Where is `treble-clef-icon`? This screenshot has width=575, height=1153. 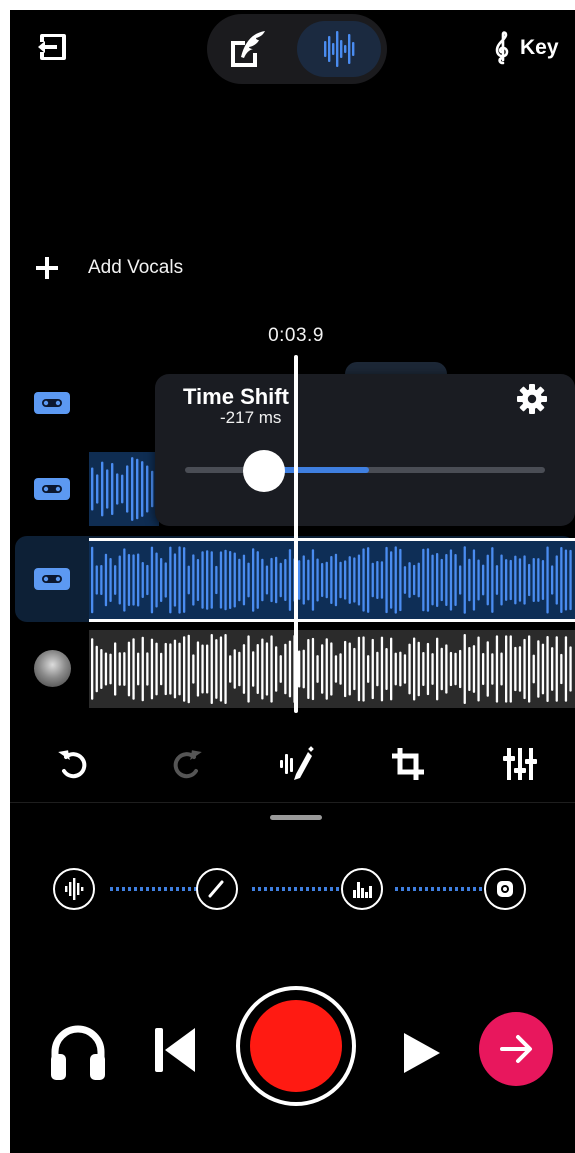 treble-clef-icon is located at coordinates (502, 48).